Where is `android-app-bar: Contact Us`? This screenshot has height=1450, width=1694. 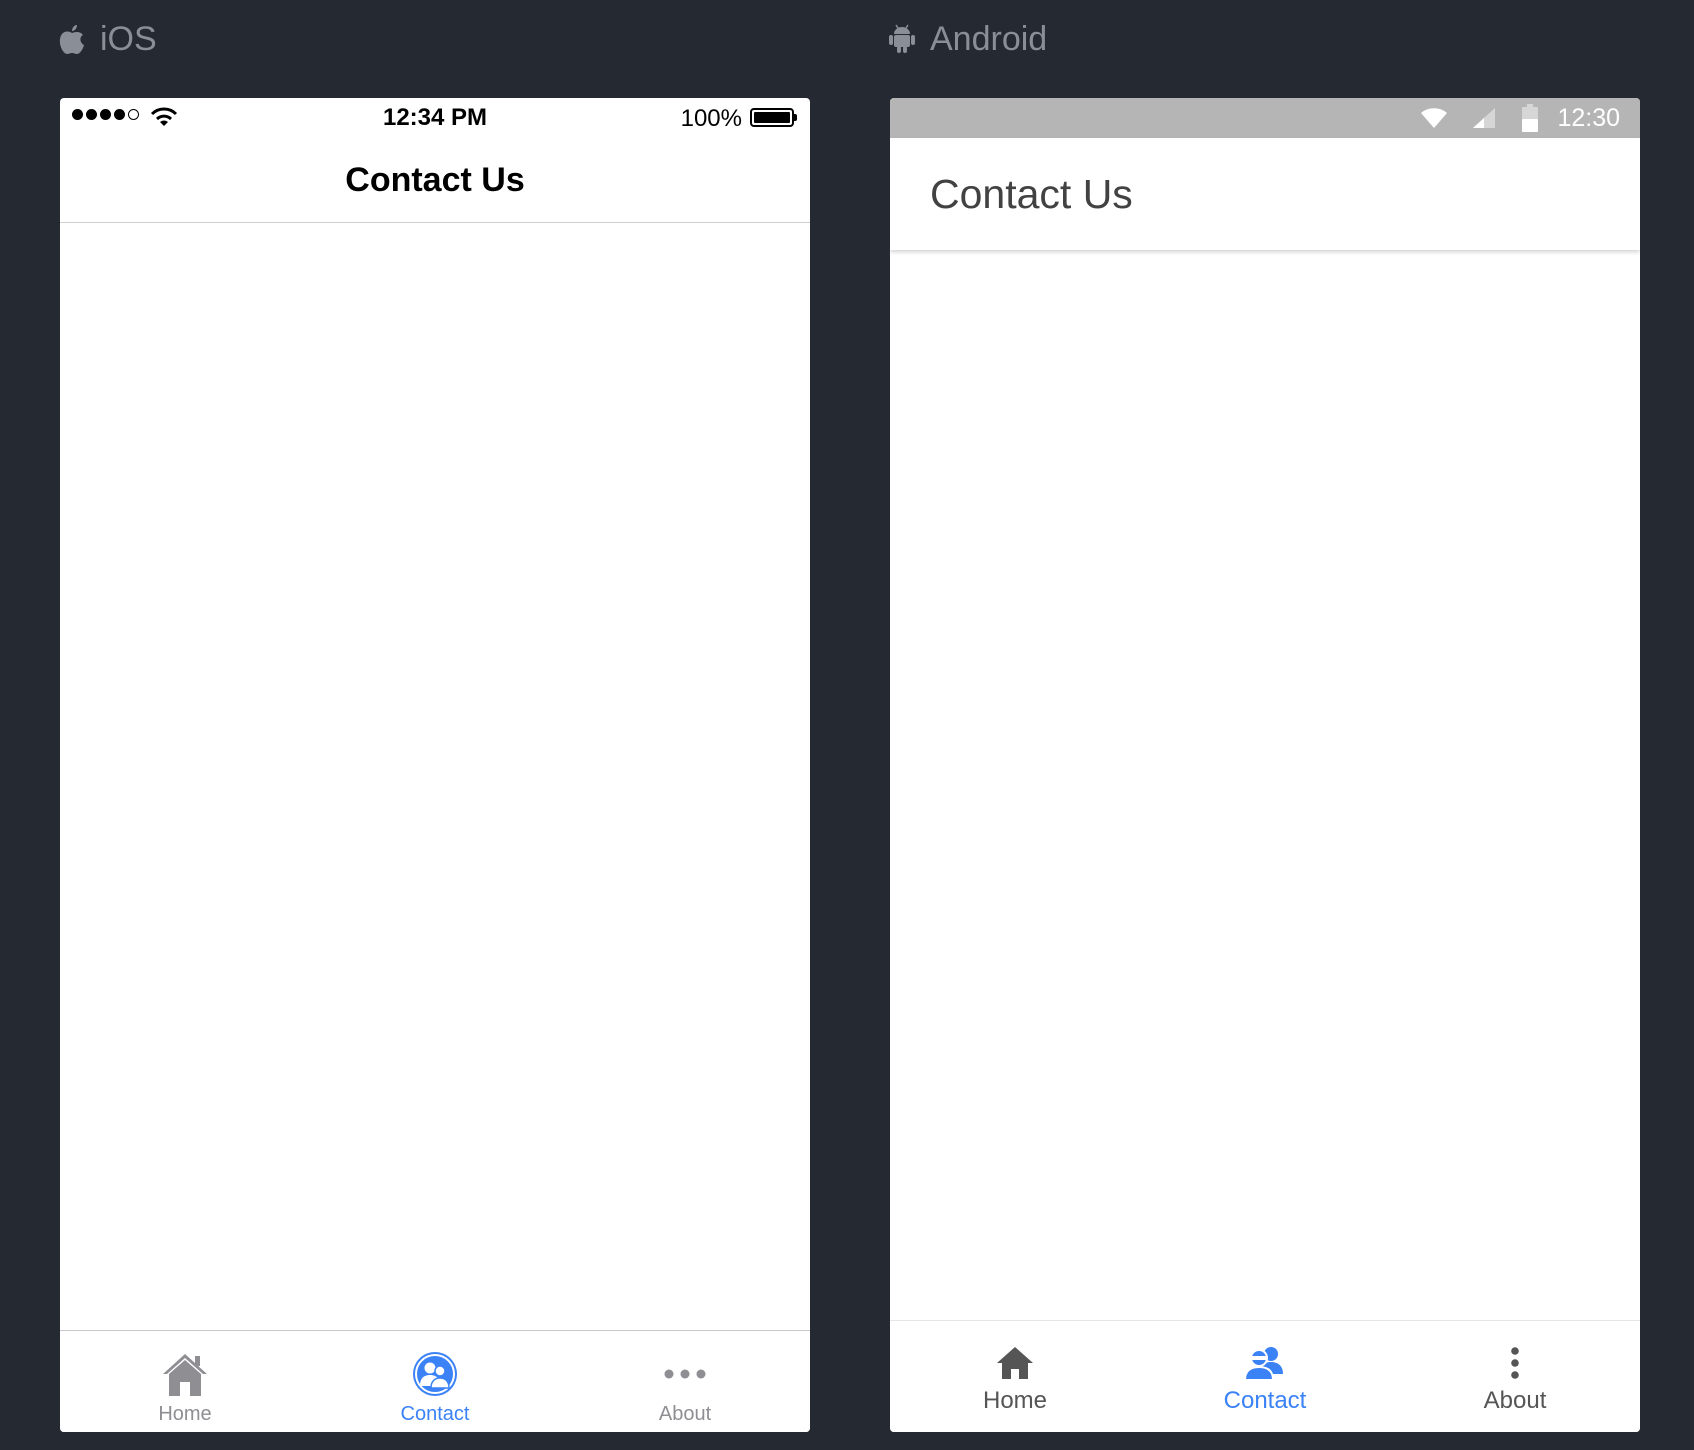
android-app-bar: Contact Us is located at coordinates (1265, 194).